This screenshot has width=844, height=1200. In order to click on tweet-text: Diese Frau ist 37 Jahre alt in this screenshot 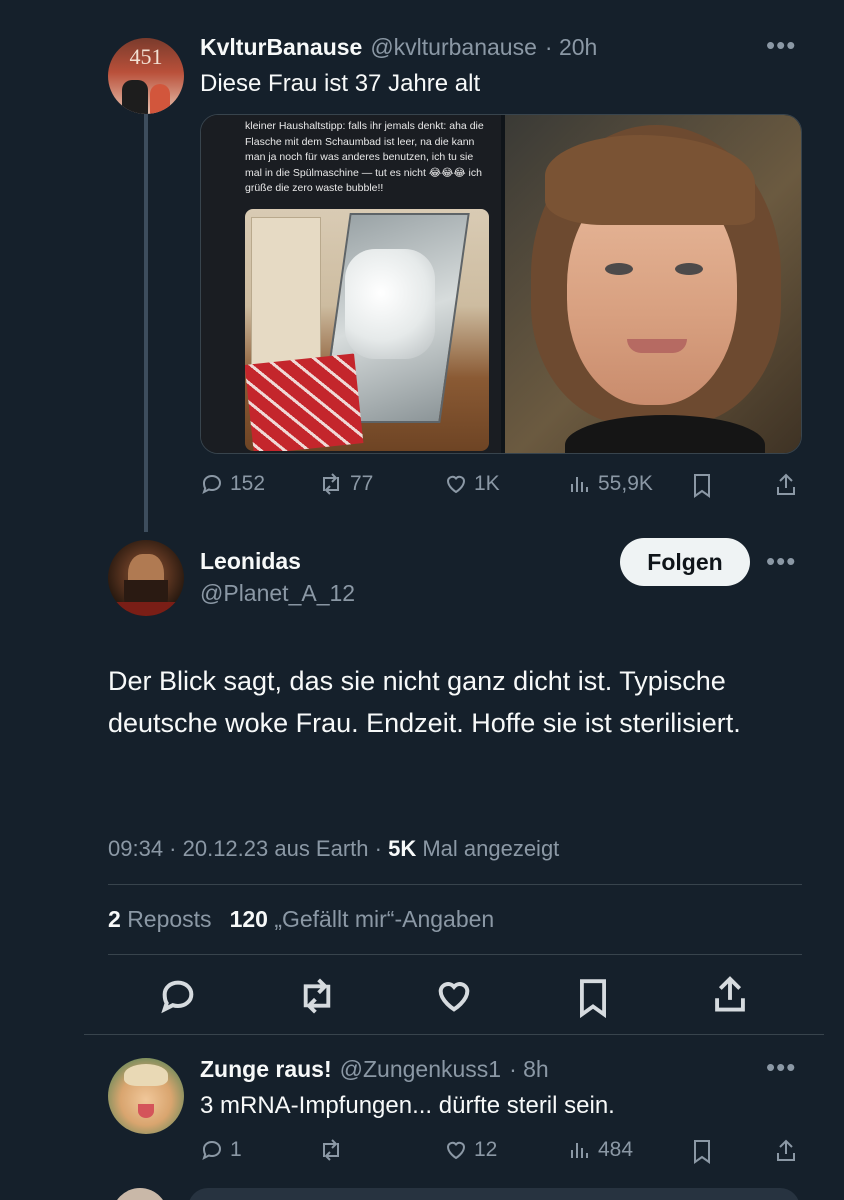, I will do `click(340, 83)`.